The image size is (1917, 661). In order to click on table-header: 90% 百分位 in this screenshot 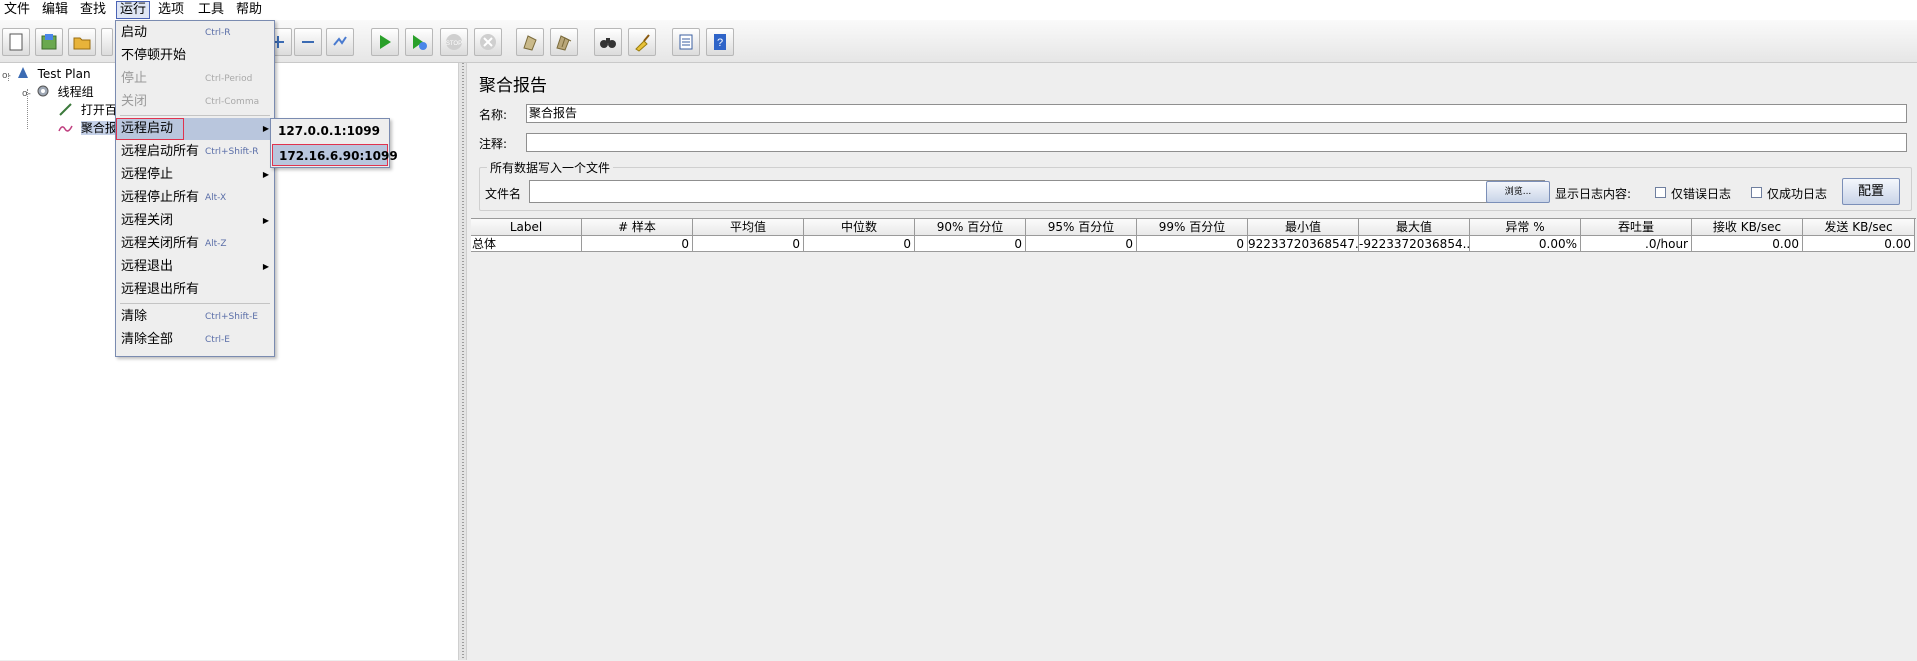, I will do `click(970, 227)`.